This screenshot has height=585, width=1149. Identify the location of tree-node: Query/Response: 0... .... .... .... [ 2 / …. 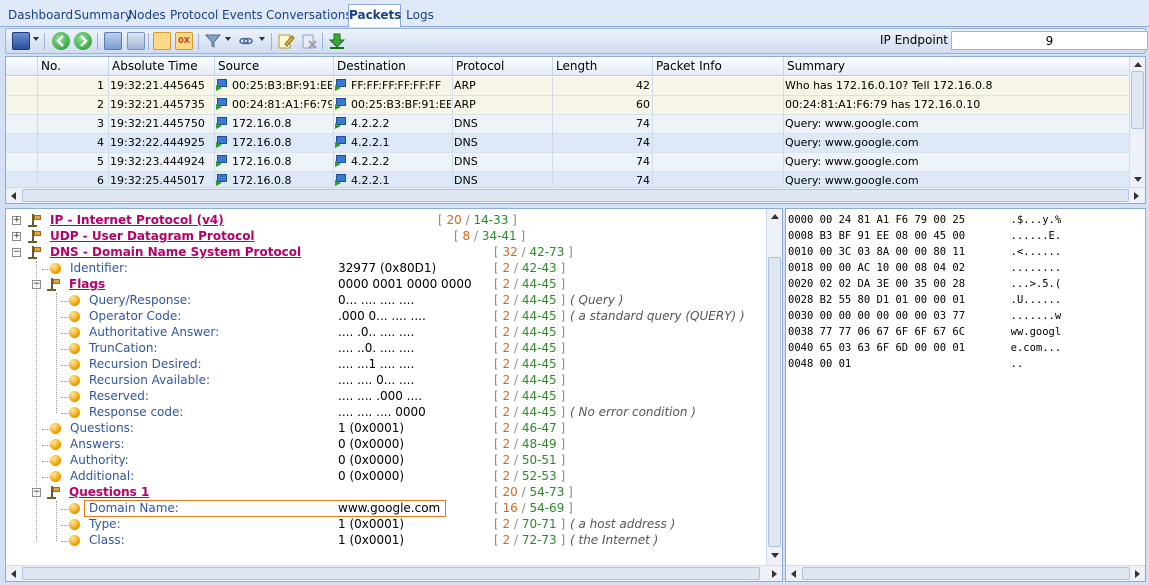
(386, 301).